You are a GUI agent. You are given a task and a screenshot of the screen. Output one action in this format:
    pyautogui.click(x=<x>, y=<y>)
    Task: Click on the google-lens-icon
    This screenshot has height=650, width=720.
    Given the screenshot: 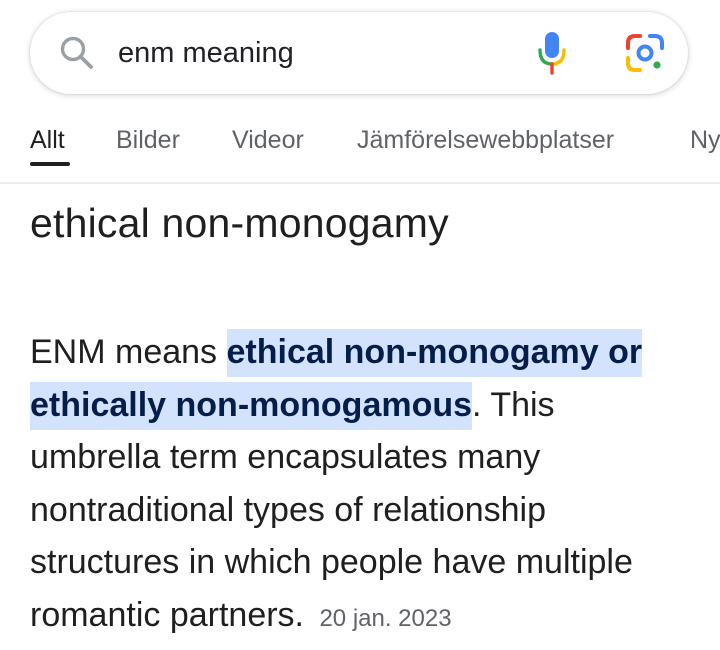 What is the action you would take?
    pyautogui.click(x=645, y=53)
    